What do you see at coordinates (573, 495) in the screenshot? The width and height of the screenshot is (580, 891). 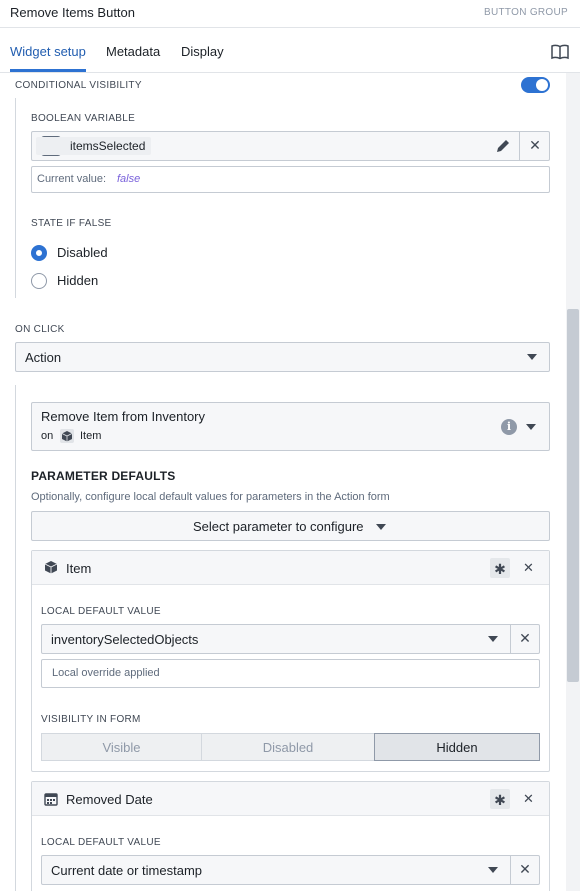 I see `scrollbar-thumb` at bounding box center [573, 495].